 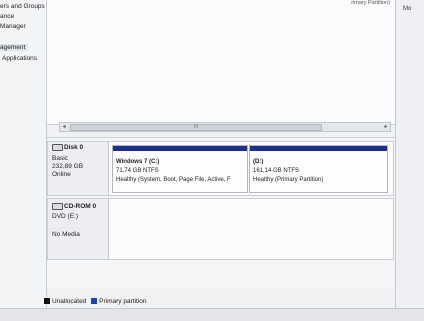 I want to click on partition-c-size: 71,74 GB NTFS, so click(x=137, y=171).